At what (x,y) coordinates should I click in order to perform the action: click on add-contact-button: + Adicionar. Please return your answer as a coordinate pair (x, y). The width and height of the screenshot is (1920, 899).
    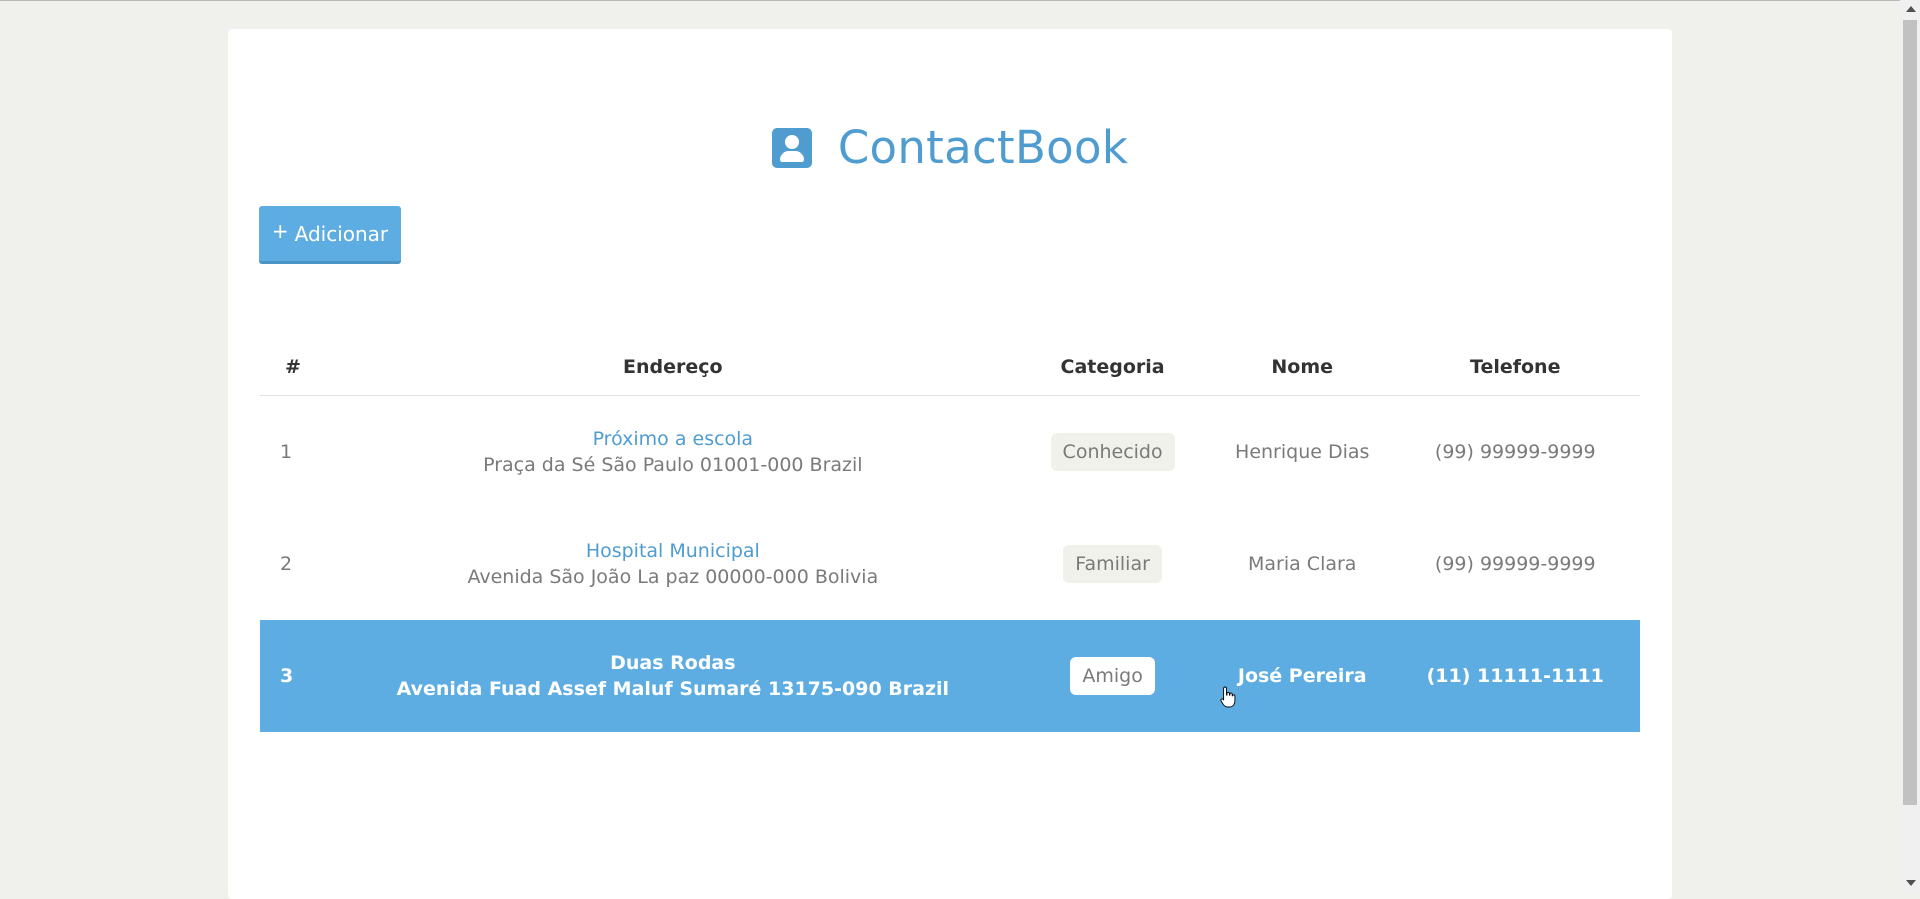
    Looking at the image, I should click on (330, 235).